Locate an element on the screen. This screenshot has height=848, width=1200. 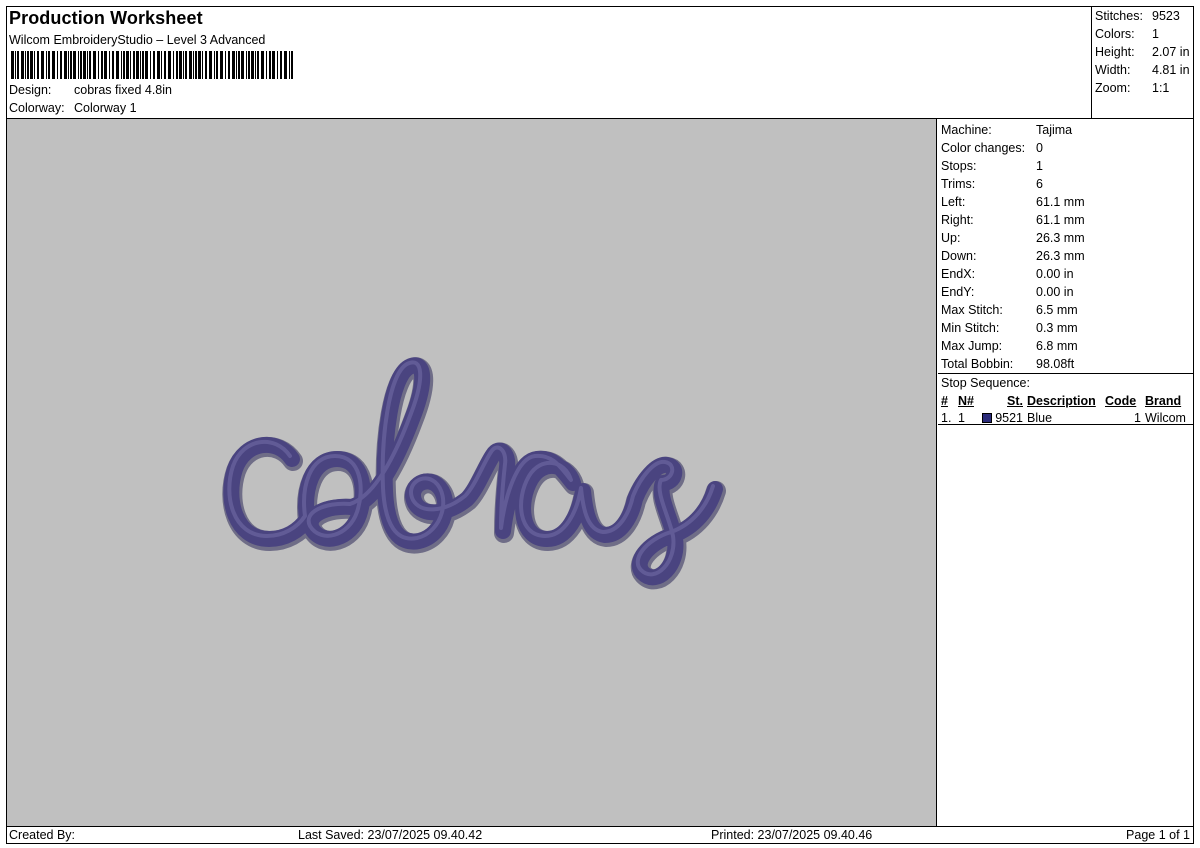
last-saved: Last Saved: 23/07/2025 09.40.42 is located at coordinates (390, 835).